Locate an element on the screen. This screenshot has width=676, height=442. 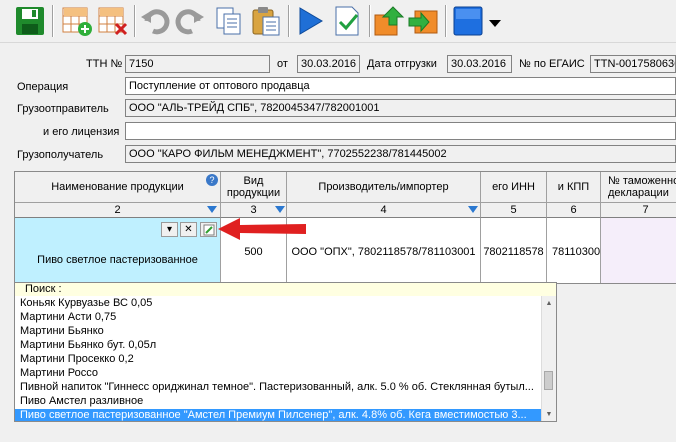
redo-icon is located at coordinates (190, 21).